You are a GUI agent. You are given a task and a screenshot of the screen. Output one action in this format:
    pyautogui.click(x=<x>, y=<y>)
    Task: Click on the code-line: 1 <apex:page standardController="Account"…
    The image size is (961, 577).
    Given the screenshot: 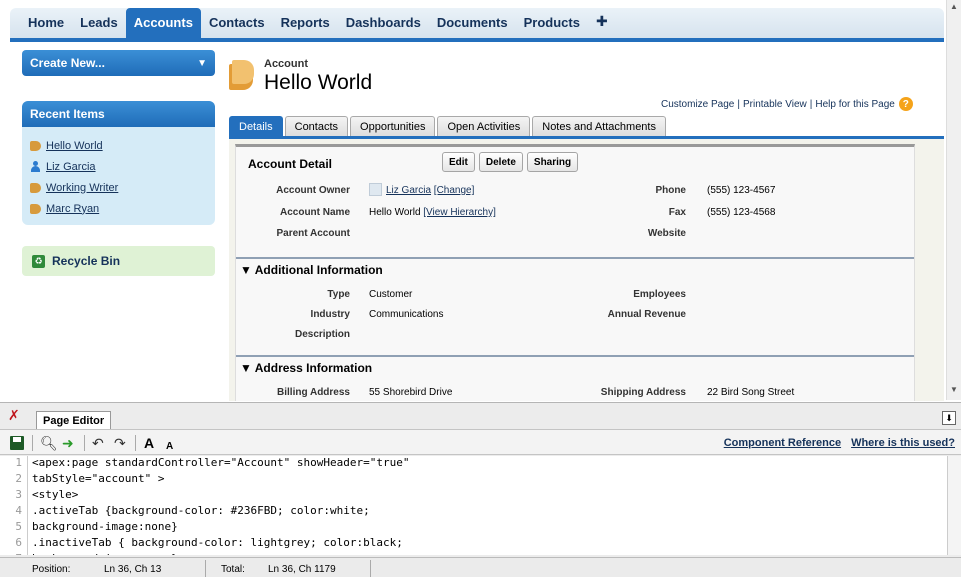 What is the action you would take?
    pyautogui.click(x=473, y=464)
    